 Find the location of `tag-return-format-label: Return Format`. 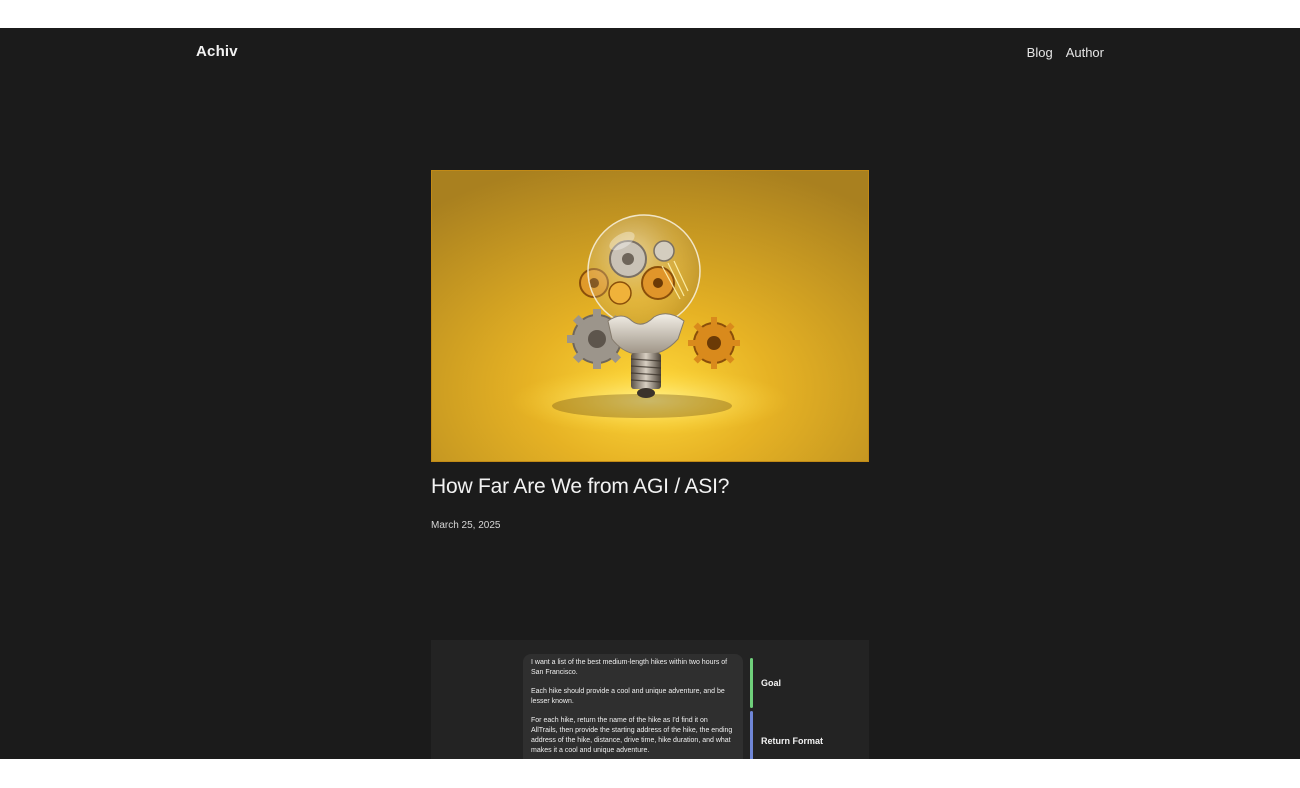

tag-return-format-label: Return Format is located at coordinates (792, 741).